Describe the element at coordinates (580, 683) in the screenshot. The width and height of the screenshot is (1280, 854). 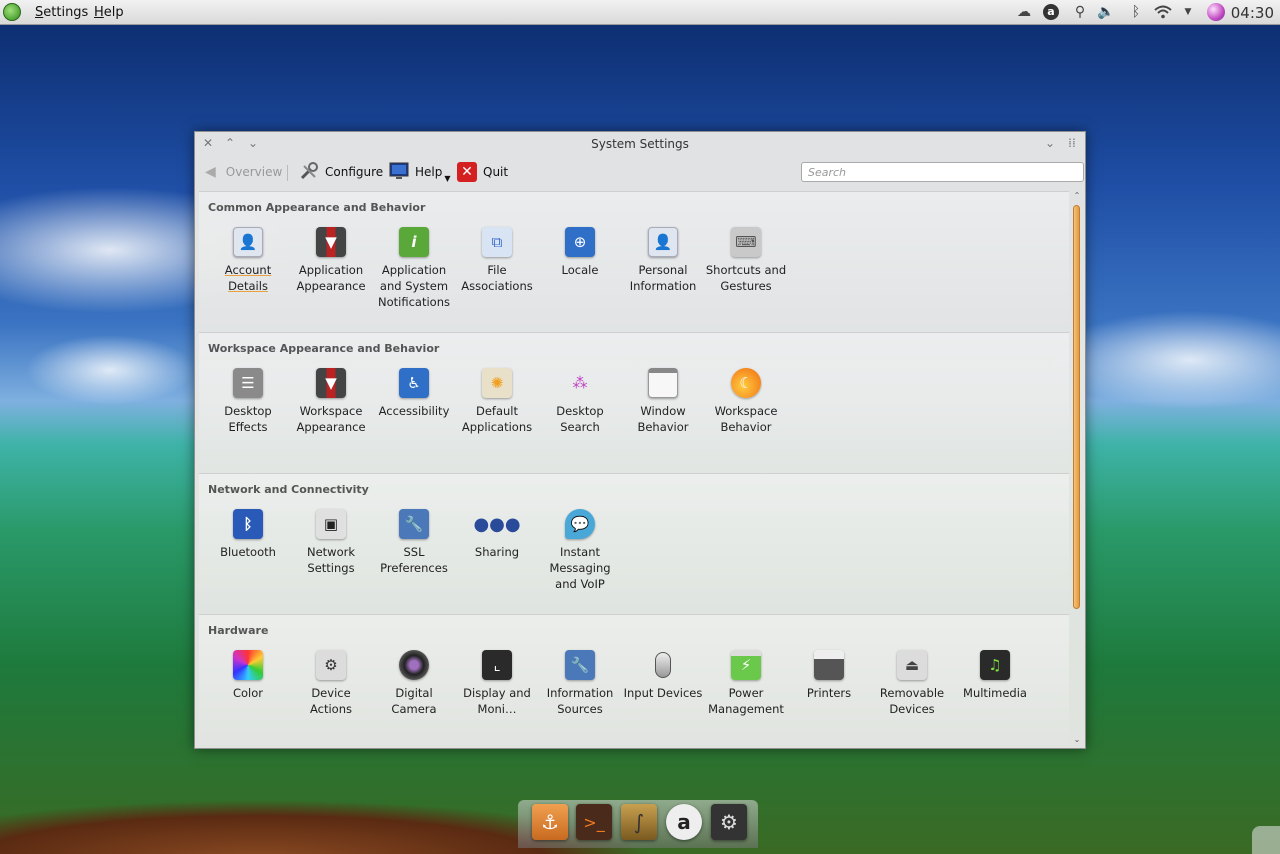
I see `module-information-sources: 🔧 Information Sources` at that location.